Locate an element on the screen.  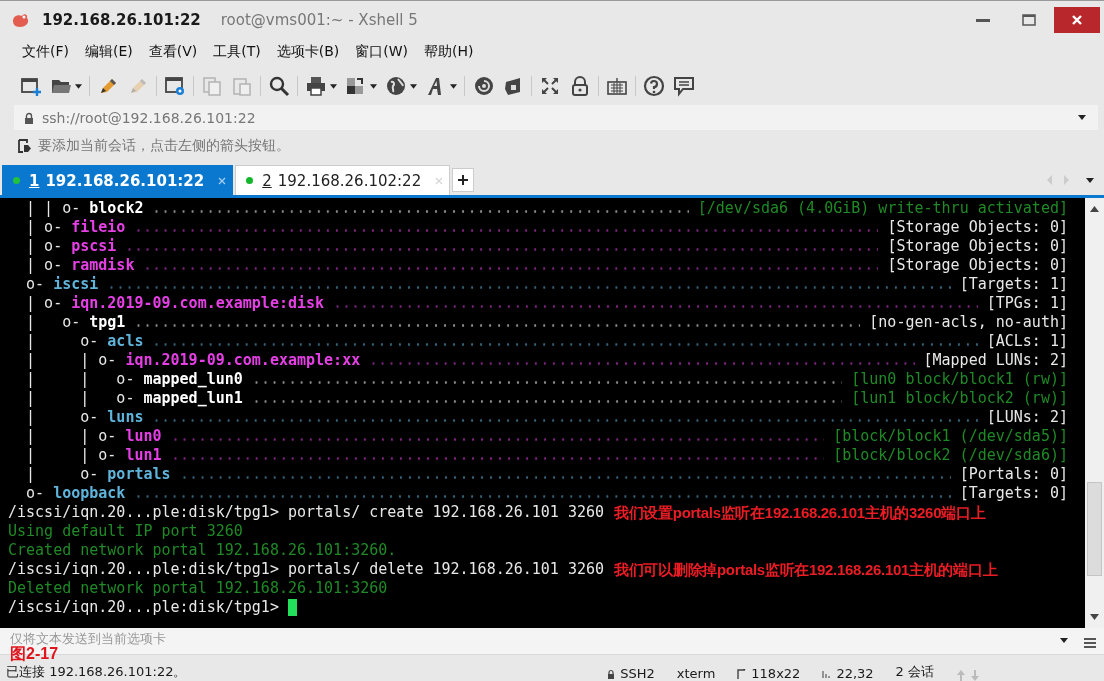
command-output: Created network portal 192.168.26.101:3260. is located at coordinates (202, 550).